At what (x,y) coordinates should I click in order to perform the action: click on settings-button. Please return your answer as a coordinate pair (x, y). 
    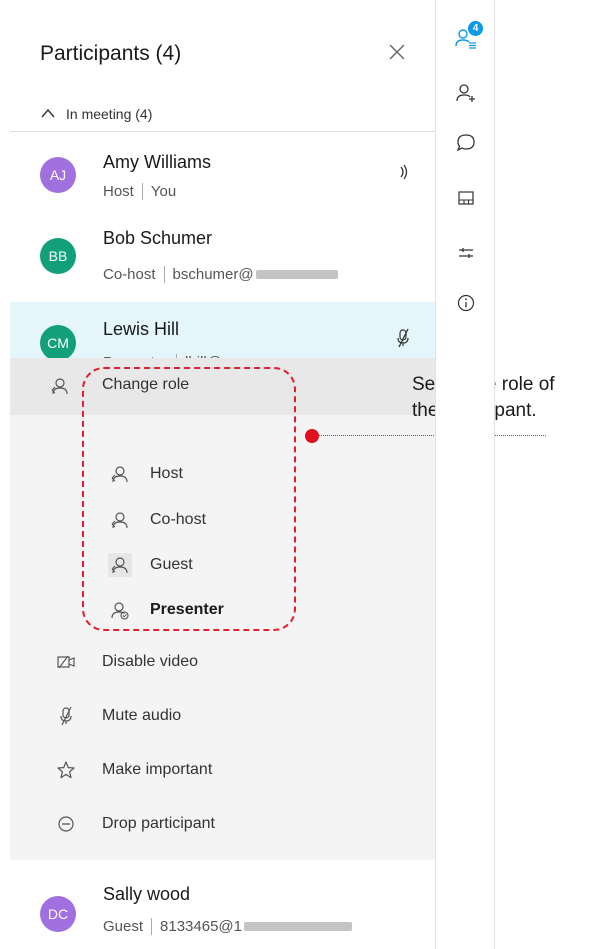
    Looking at the image, I should click on (466, 255).